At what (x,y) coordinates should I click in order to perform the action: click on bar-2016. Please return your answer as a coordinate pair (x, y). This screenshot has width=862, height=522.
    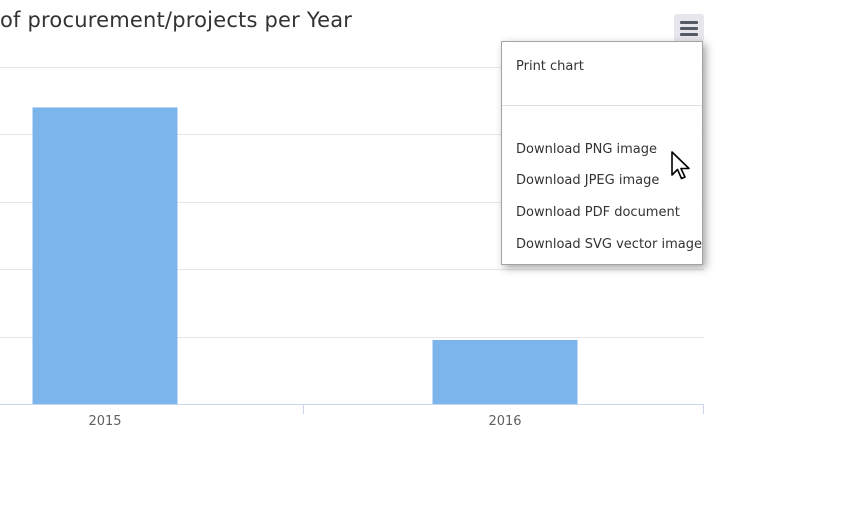
    Looking at the image, I should click on (505, 371).